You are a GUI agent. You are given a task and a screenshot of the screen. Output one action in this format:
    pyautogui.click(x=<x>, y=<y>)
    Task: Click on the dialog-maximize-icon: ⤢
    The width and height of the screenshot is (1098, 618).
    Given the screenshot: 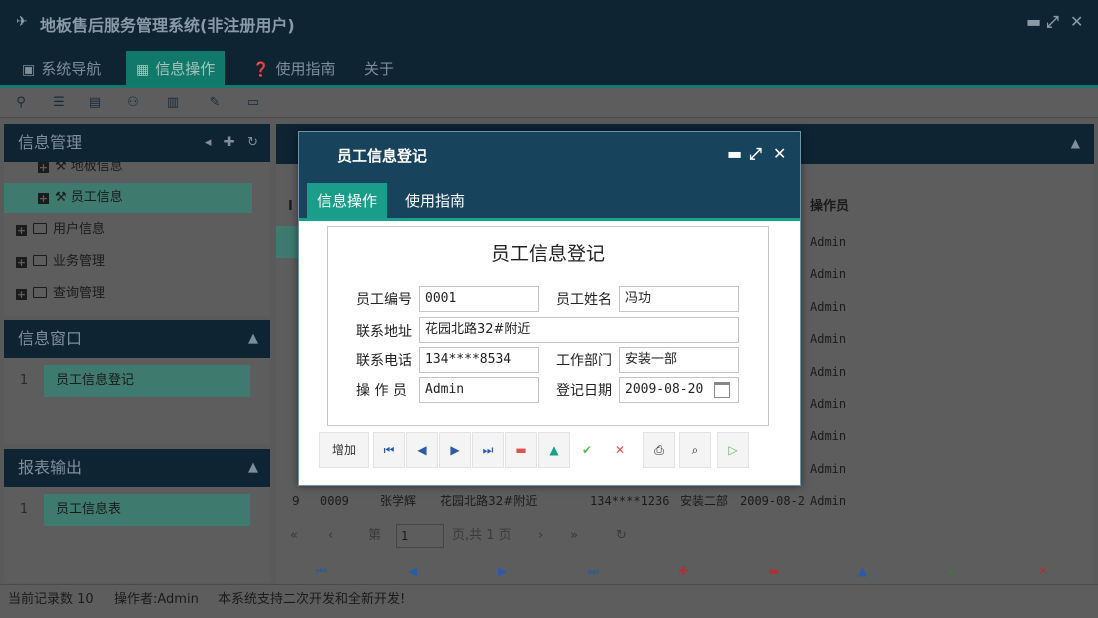 What is the action you would take?
    pyautogui.click(x=755, y=154)
    